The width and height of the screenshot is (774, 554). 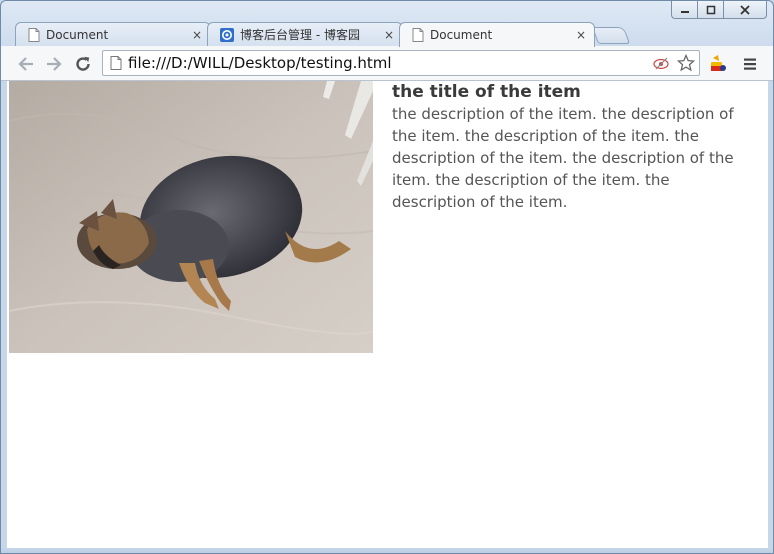 I want to click on item-title: the title of the item, so click(x=486, y=92).